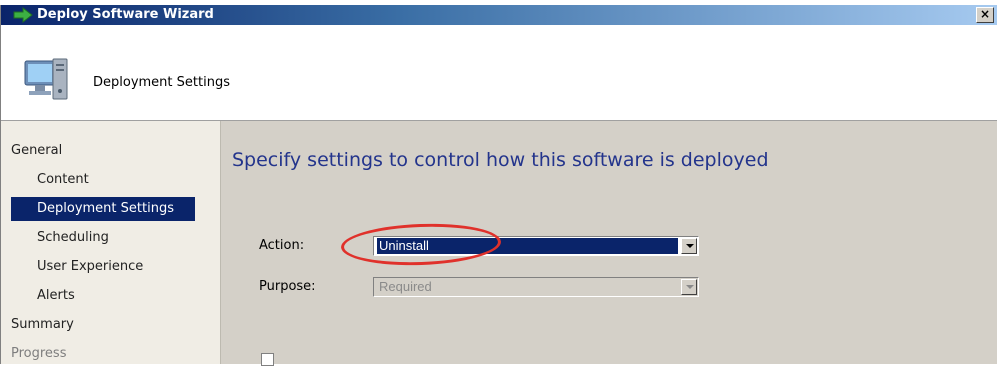 This screenshot has width=997, height=366. What do you see at coordinates (536, 287) in the screenshot?
I see `purpose-dropdown: Required` at bounding box center [536, 287].